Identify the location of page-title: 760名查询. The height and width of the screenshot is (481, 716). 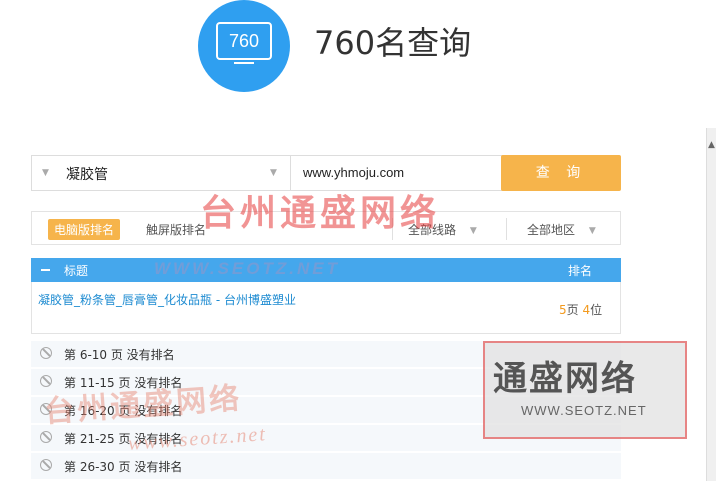
(393, 43).